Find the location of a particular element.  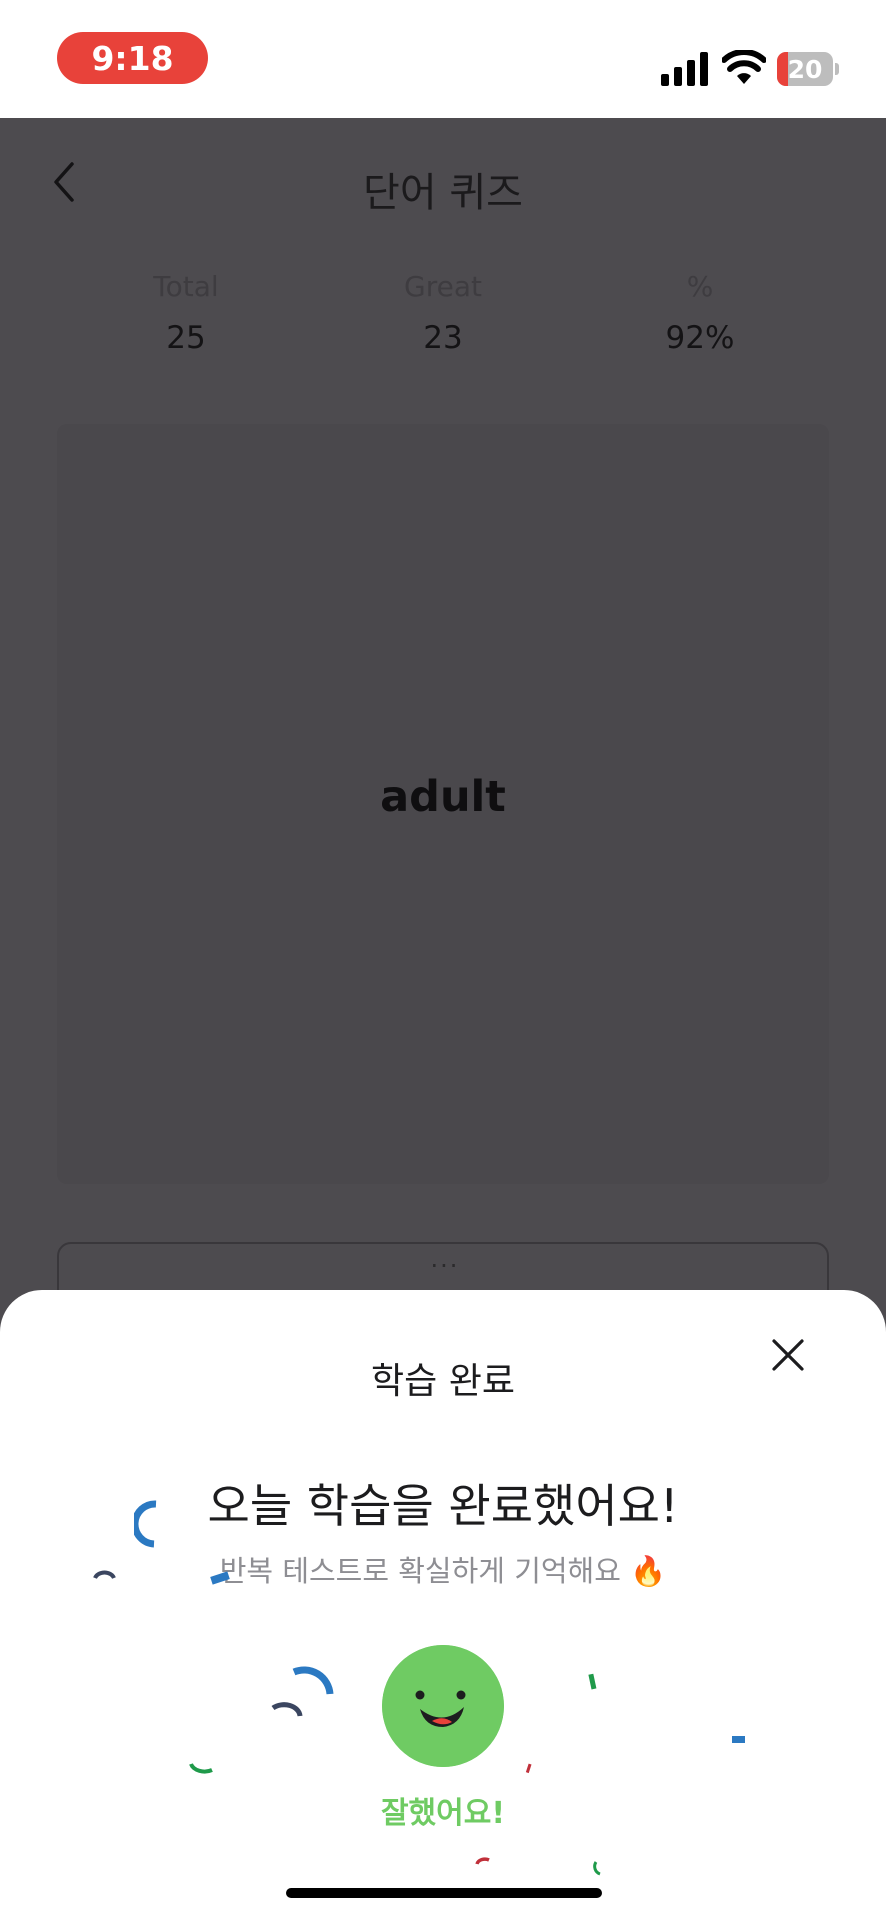

cellular-signal-icon is located at coordinates (684, 69).